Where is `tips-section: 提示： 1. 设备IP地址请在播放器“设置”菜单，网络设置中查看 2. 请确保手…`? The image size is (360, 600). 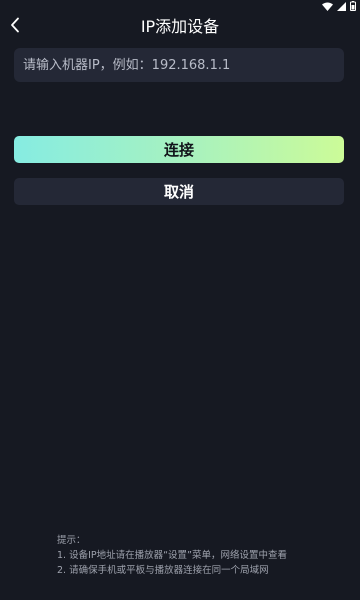
tips-section: 提示： 1. 设备IP地址请在播放器“设置”菜单，网络设置中查看 2. 请确保手… is located at coordinates (207, 555).